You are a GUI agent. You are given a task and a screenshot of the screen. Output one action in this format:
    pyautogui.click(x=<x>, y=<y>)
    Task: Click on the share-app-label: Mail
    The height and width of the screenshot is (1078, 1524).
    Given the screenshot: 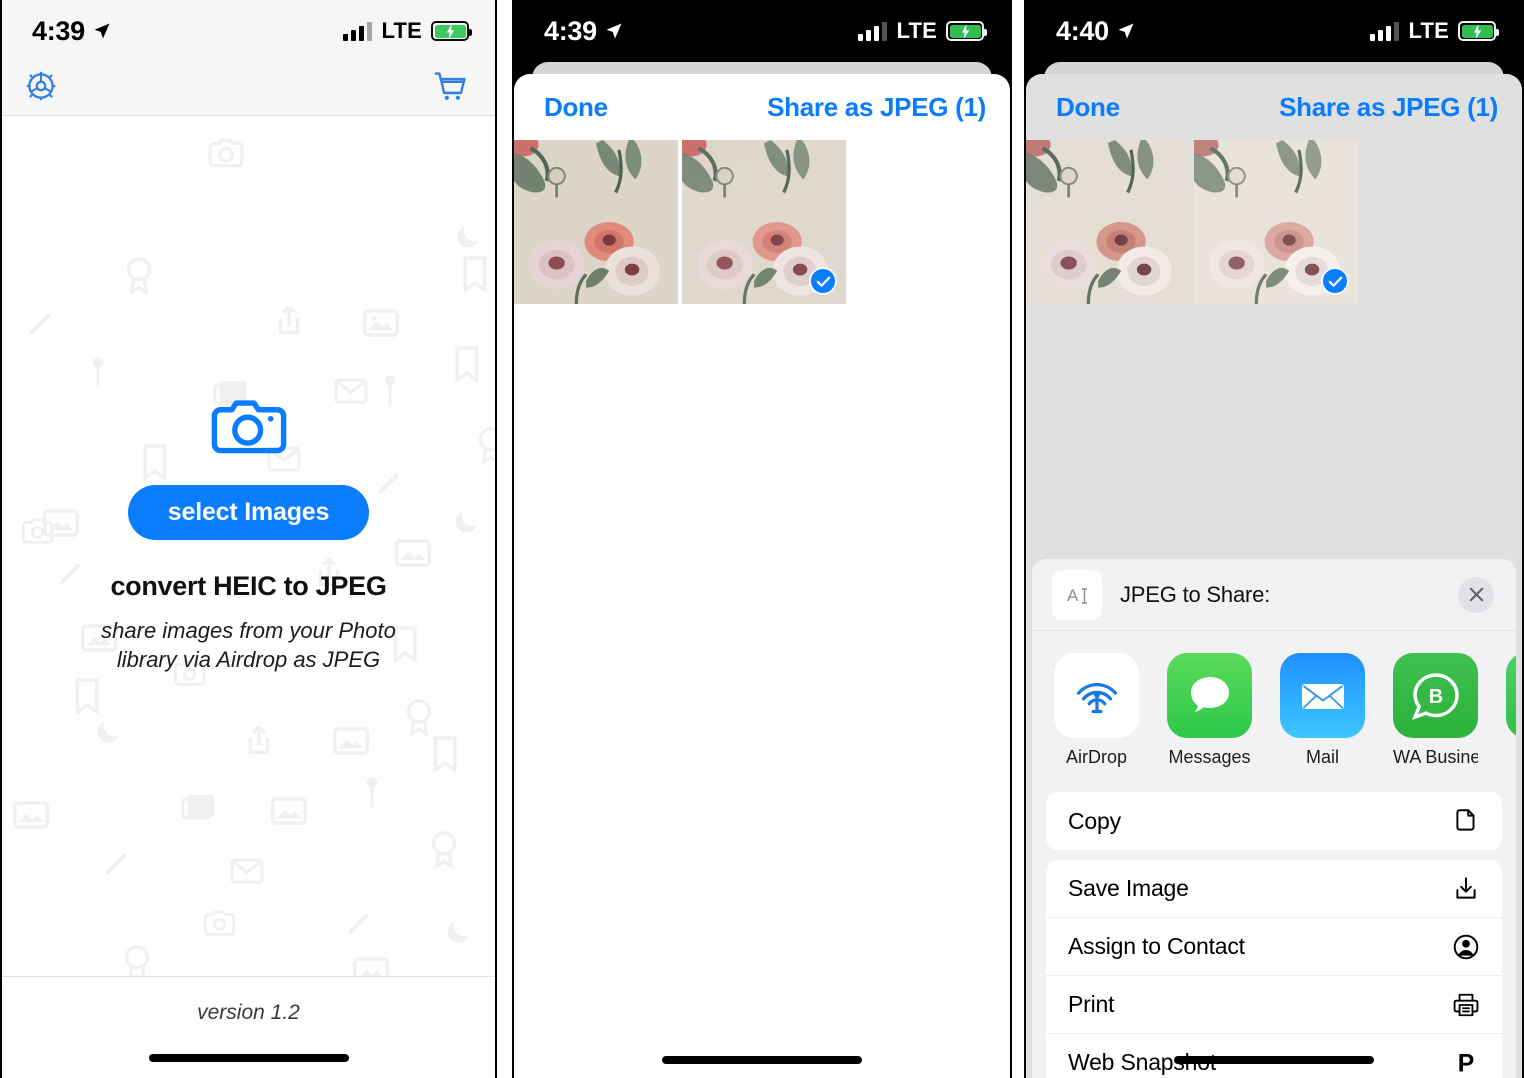 What is the action you would take?
    pyautogui.click(x=1322, y=757)
    